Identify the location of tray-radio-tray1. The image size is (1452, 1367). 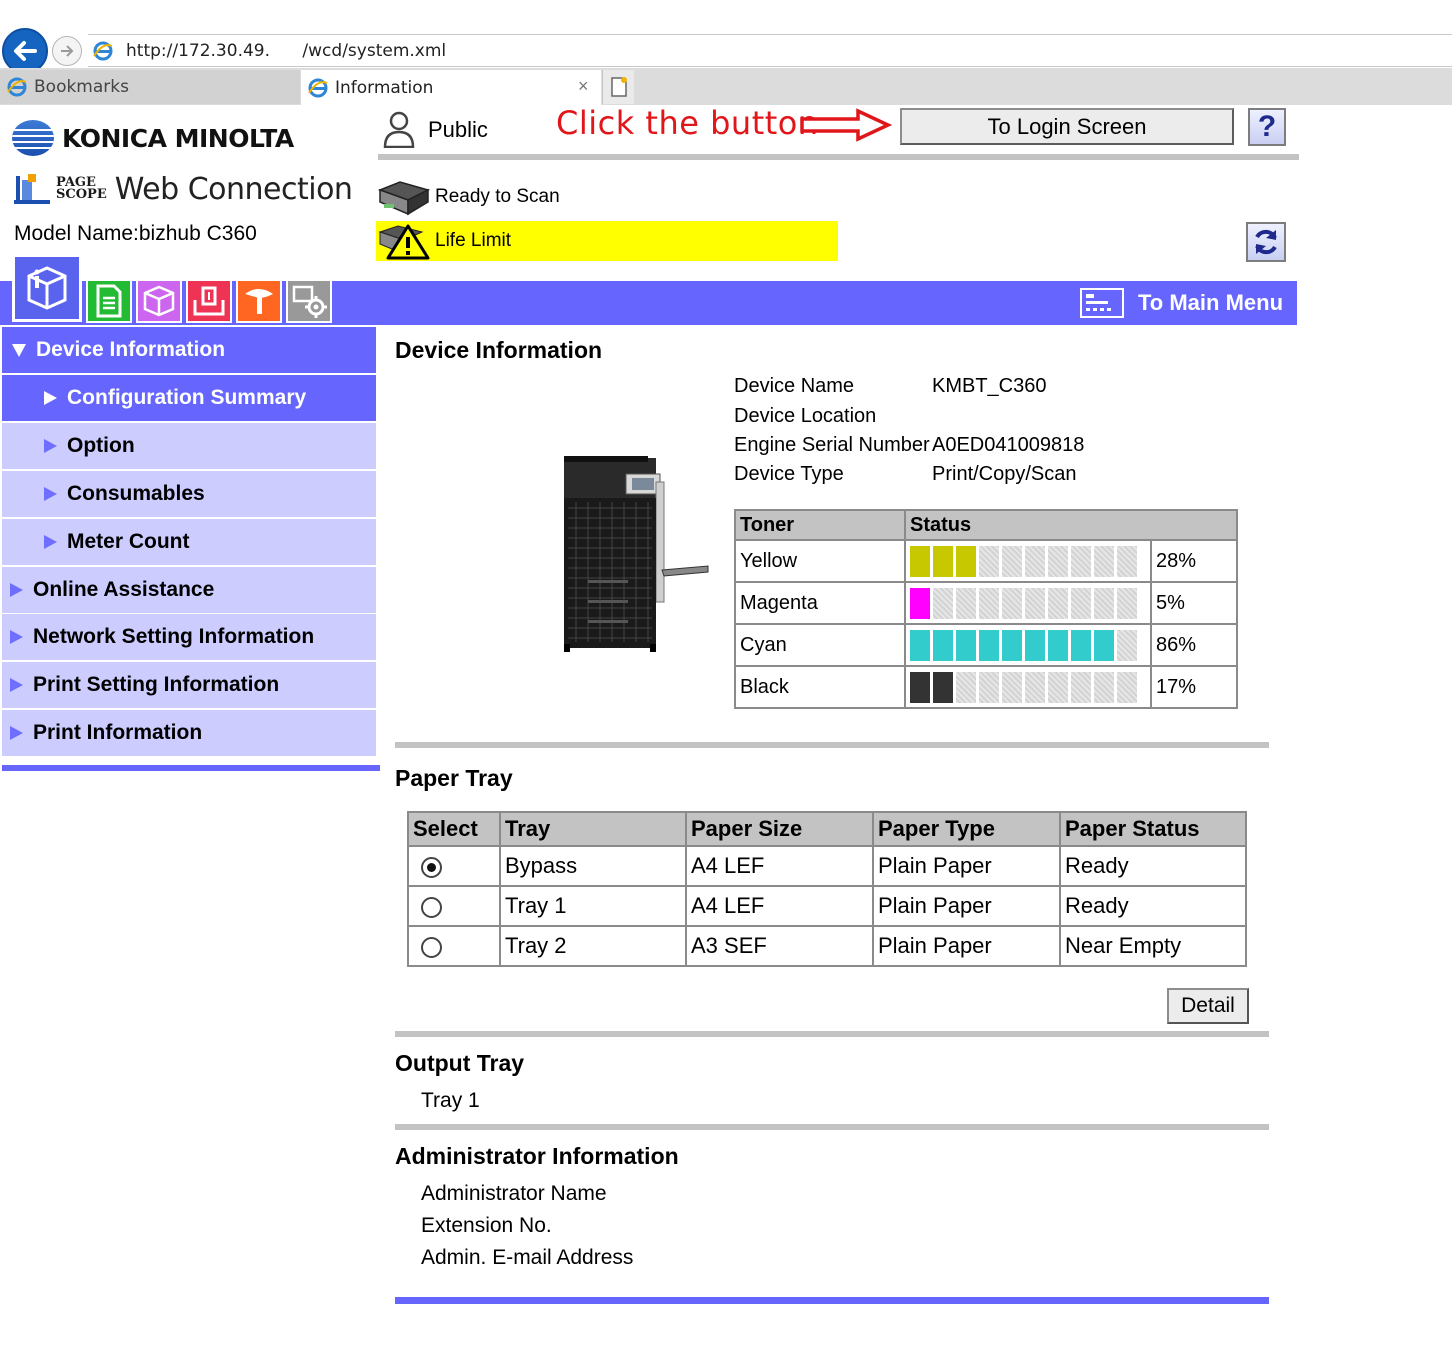
(431, 907).